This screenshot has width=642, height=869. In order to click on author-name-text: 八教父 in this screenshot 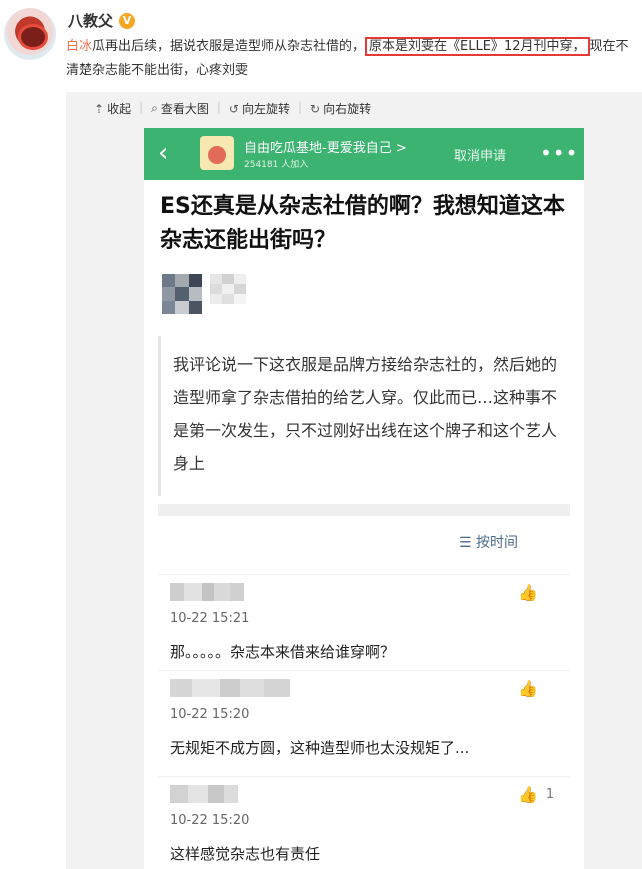, I will do `click(90, 20)`.